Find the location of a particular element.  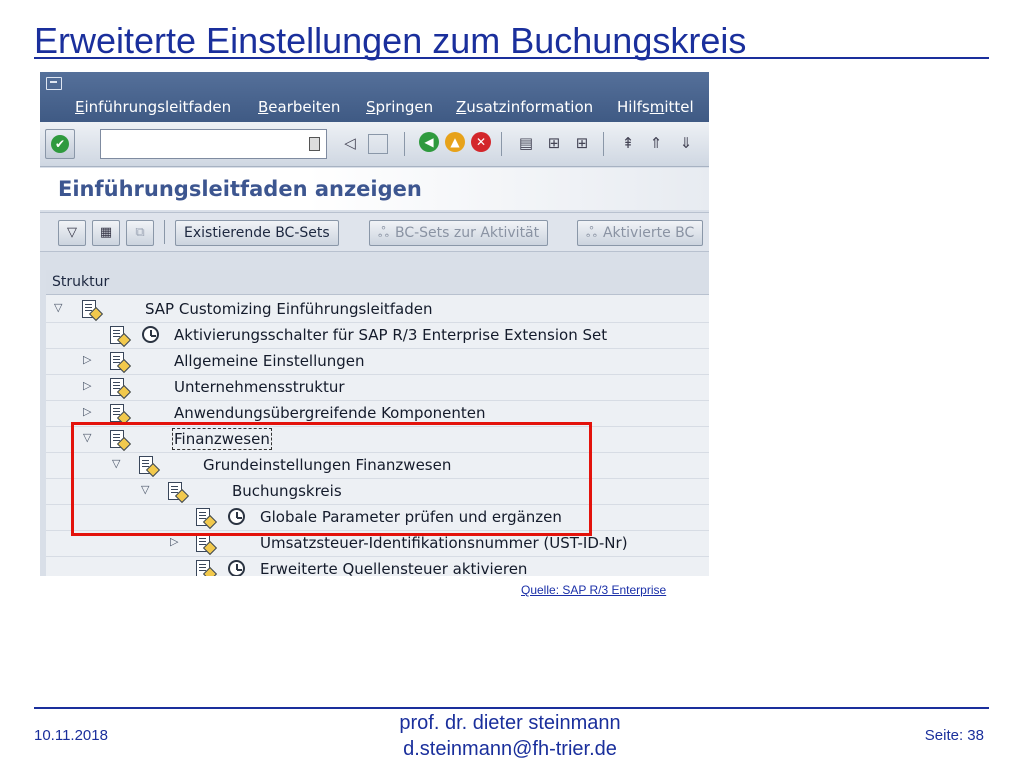

menu-hilfsmittel: Hilfsmittel is located at coordinates (655, 107).